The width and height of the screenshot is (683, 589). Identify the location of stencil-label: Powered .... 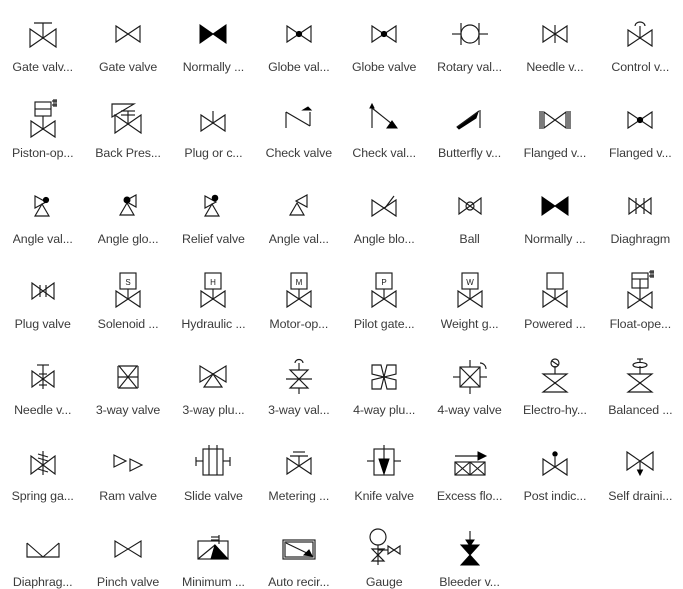
(555, 324).